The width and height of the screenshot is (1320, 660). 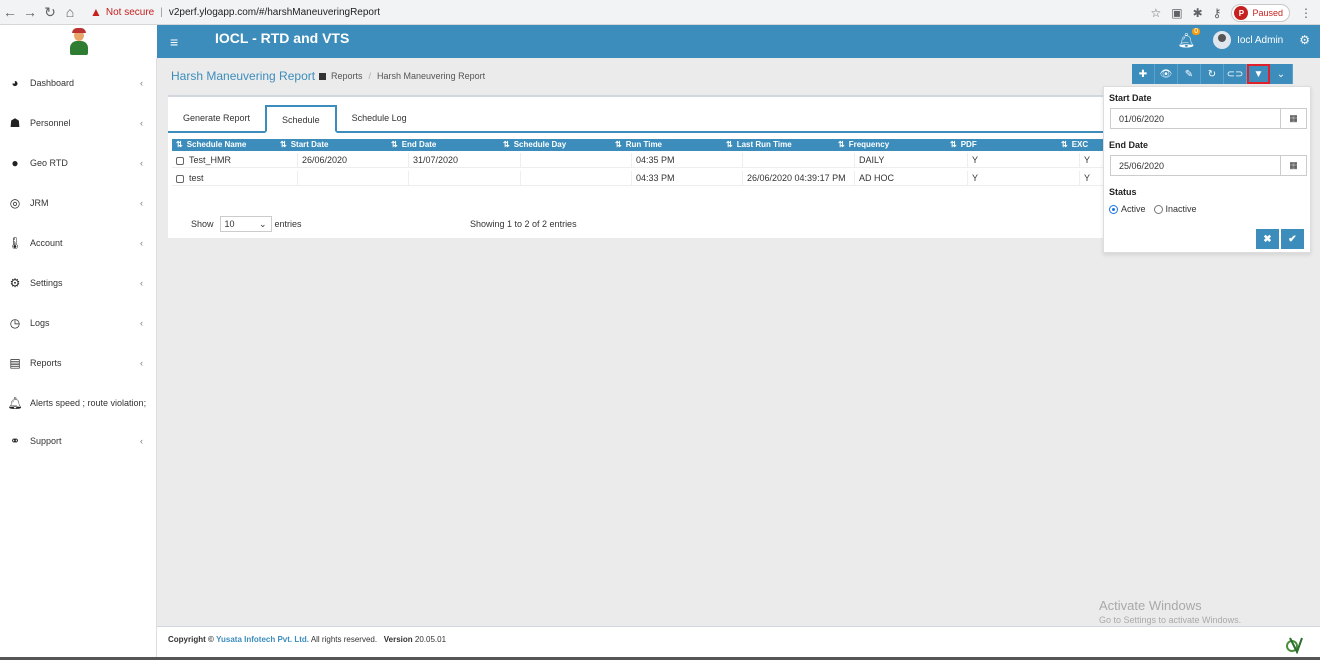 I want to click on end-date-input: 25/06/2020 ▦, so click(x=1208, y=165).